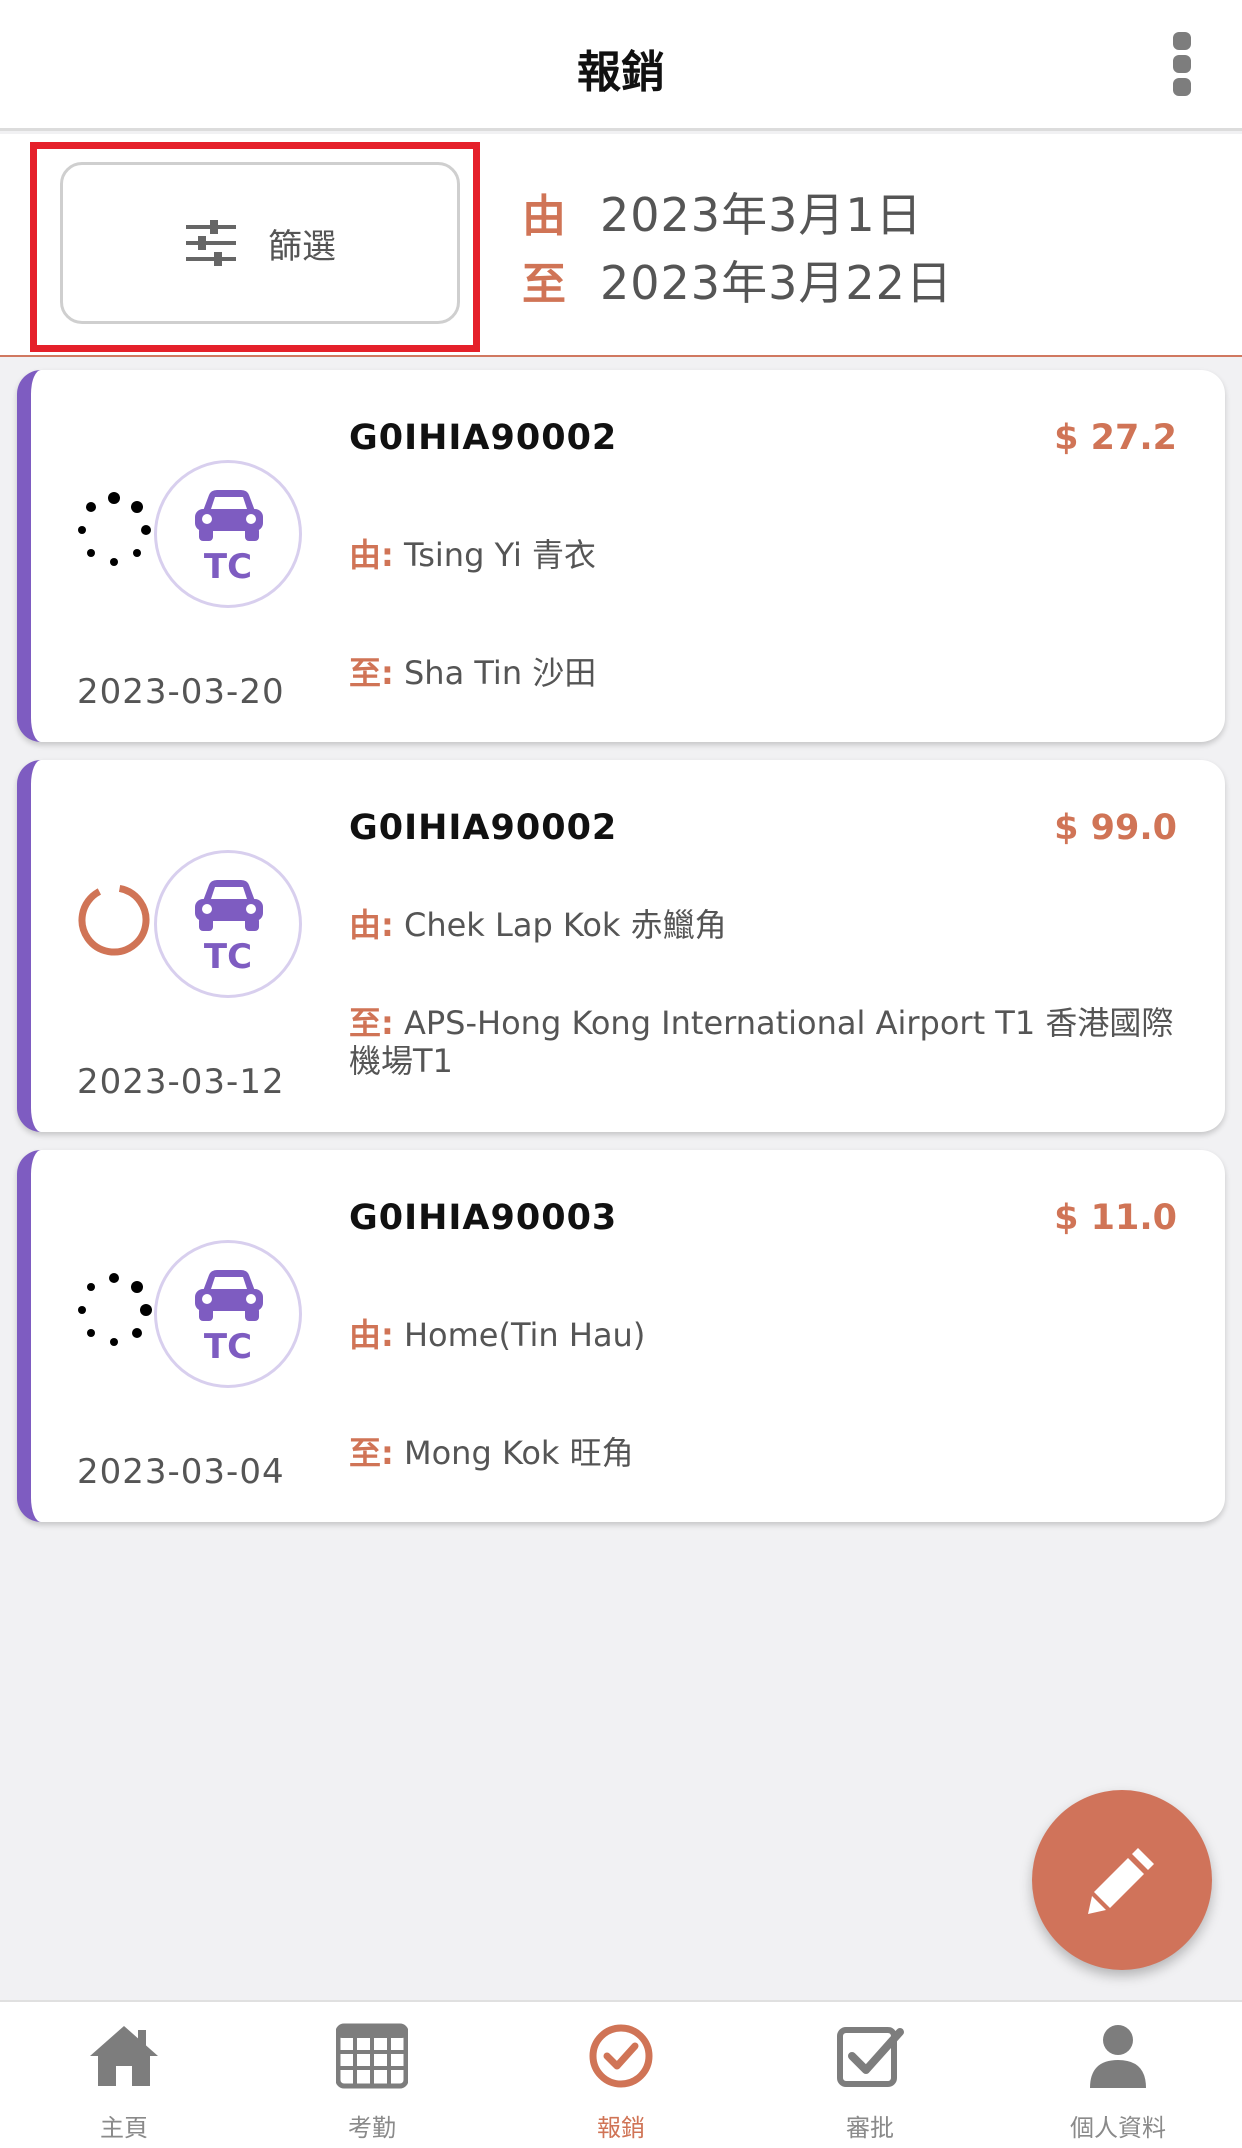  What do you see at coordinates (621, 2128) in the screenshot?
I see `nav-label: 報銷` at bounding box center [621, 2128].